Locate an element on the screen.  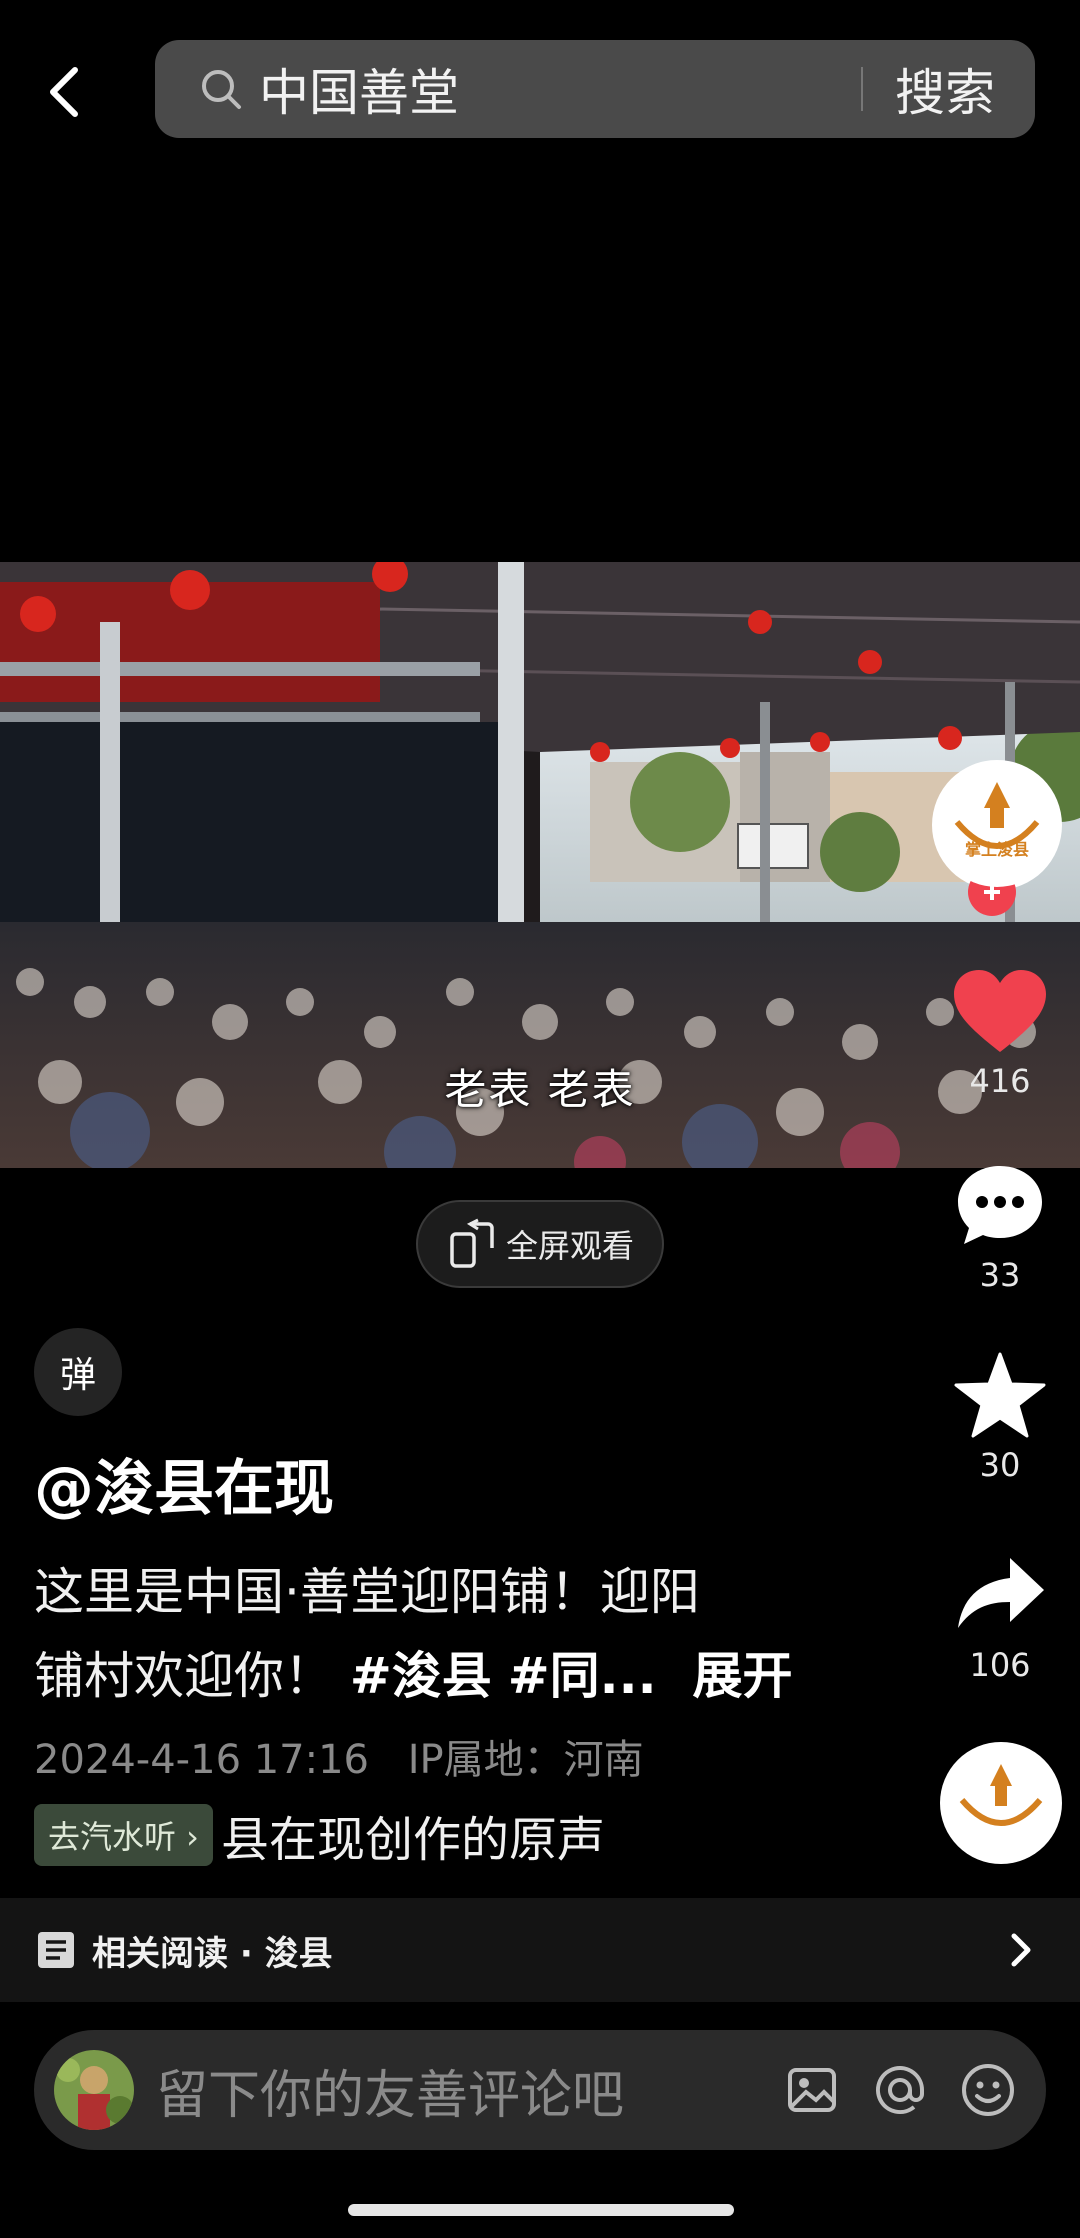
share-button: 106 is located at coordinates (1000, 1618).